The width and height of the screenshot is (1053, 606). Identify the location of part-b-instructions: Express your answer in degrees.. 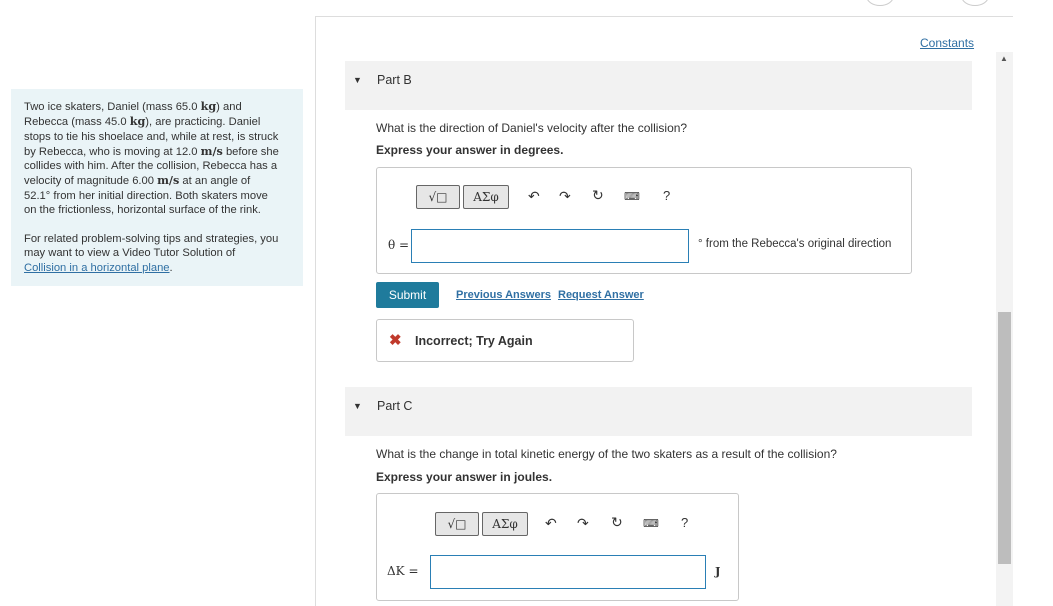
(470, 150).